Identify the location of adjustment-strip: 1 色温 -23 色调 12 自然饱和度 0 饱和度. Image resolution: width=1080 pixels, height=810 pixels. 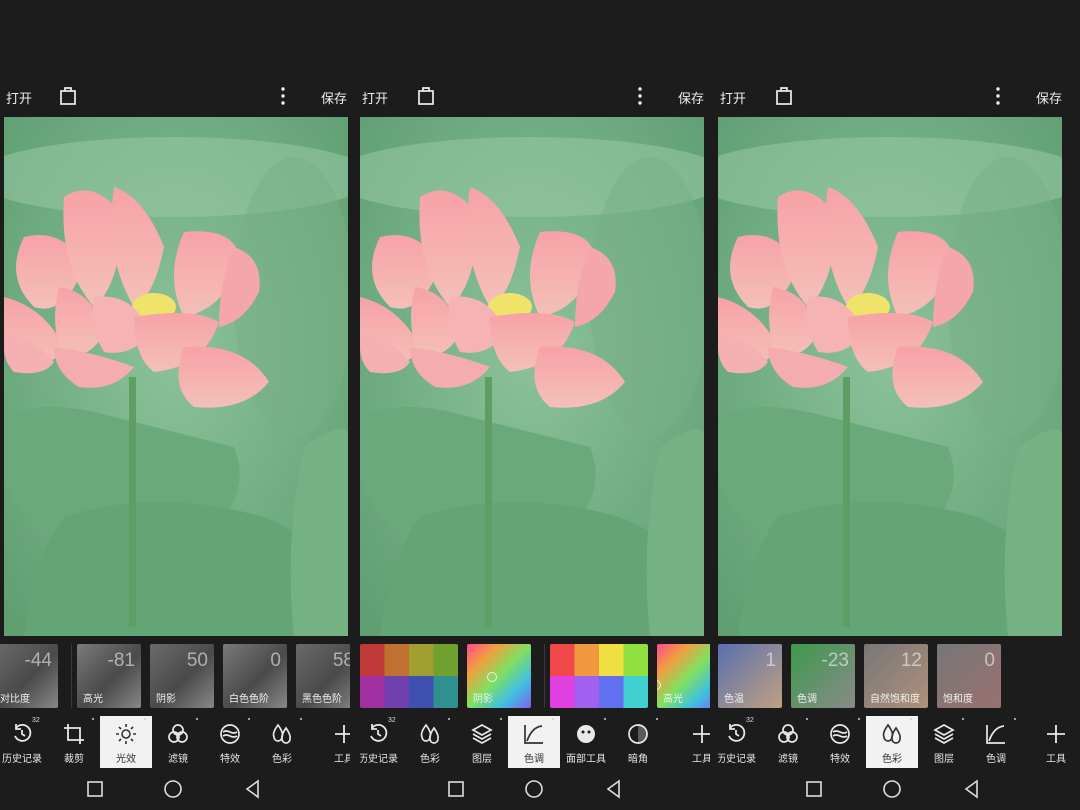
(899, 676).